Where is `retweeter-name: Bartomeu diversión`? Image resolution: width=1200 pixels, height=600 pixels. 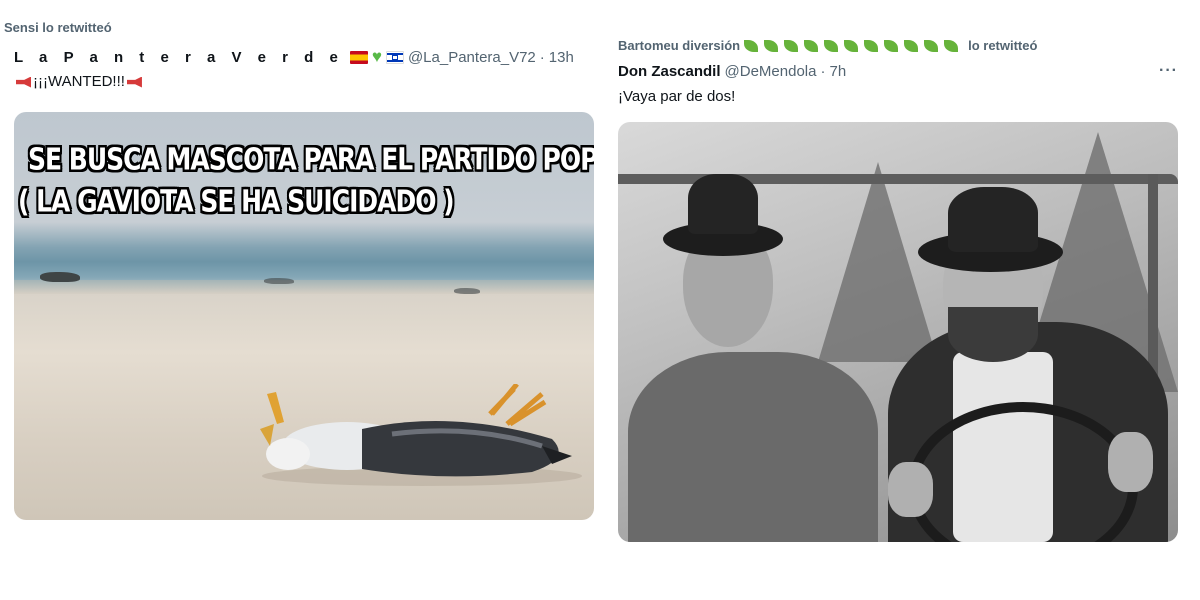
retweeter-name: Bartomeu diversión is located at coordinates (679, 45).